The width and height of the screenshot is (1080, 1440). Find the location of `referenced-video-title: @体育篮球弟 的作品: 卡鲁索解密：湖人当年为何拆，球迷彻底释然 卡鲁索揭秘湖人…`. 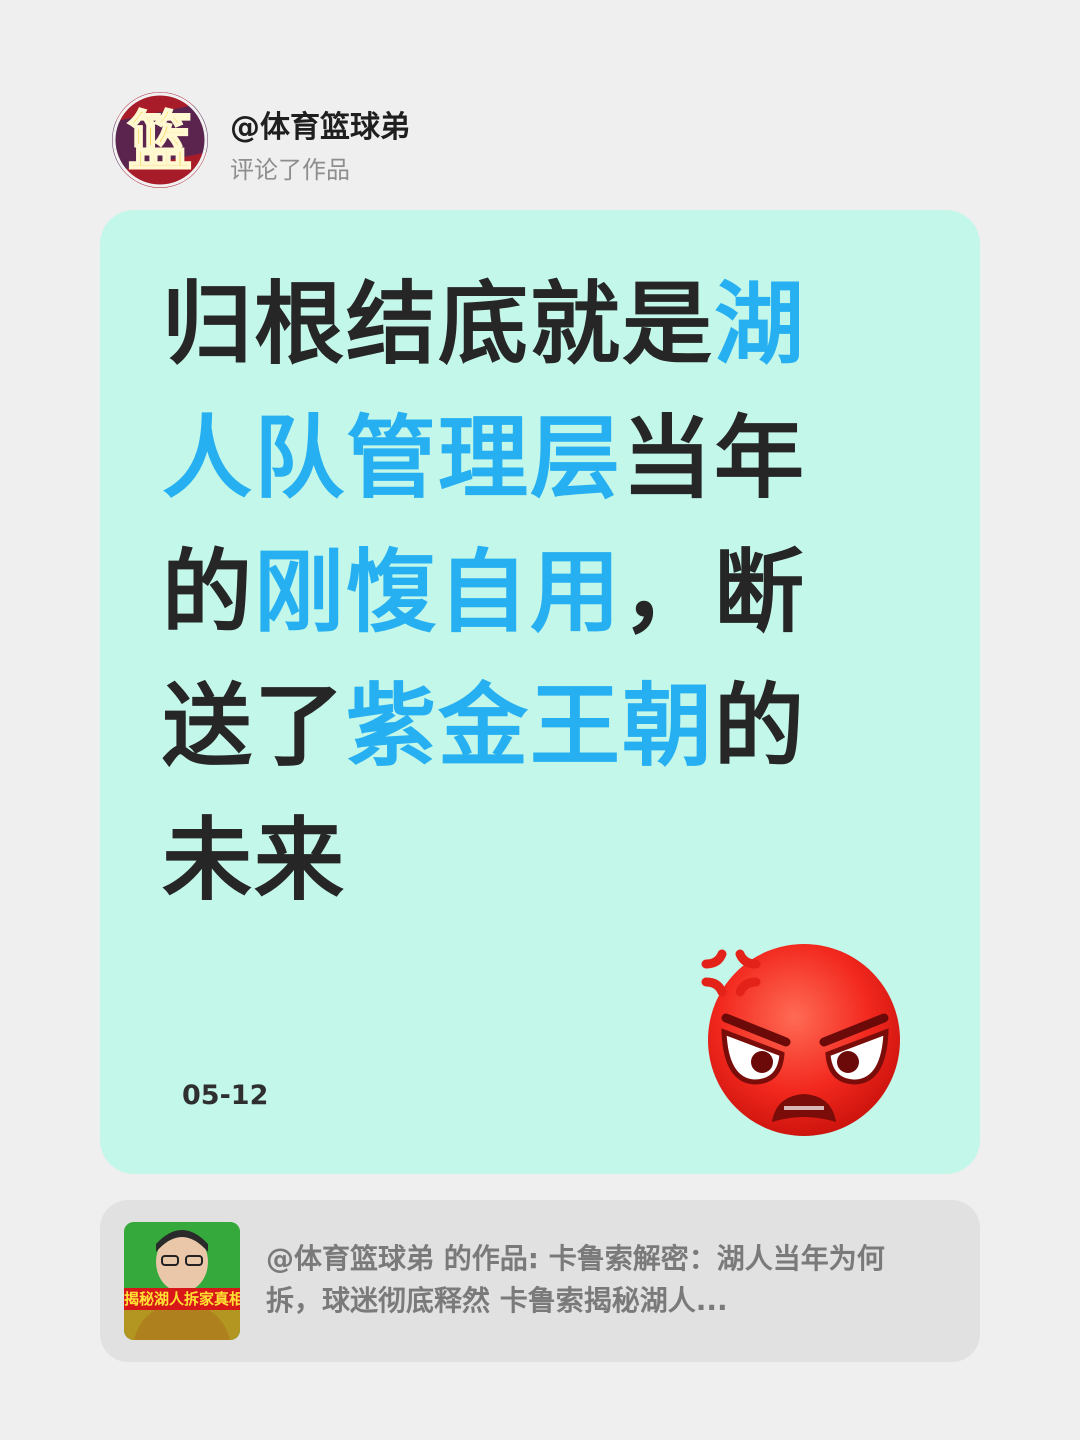

referenced-video-title: @体育篮球弟 的作品: 卡鲁索解密：湖人当年为何拆，球迷彻底释然 卡鲁索揭秘湖人… is located at coordinates (596, 1280).